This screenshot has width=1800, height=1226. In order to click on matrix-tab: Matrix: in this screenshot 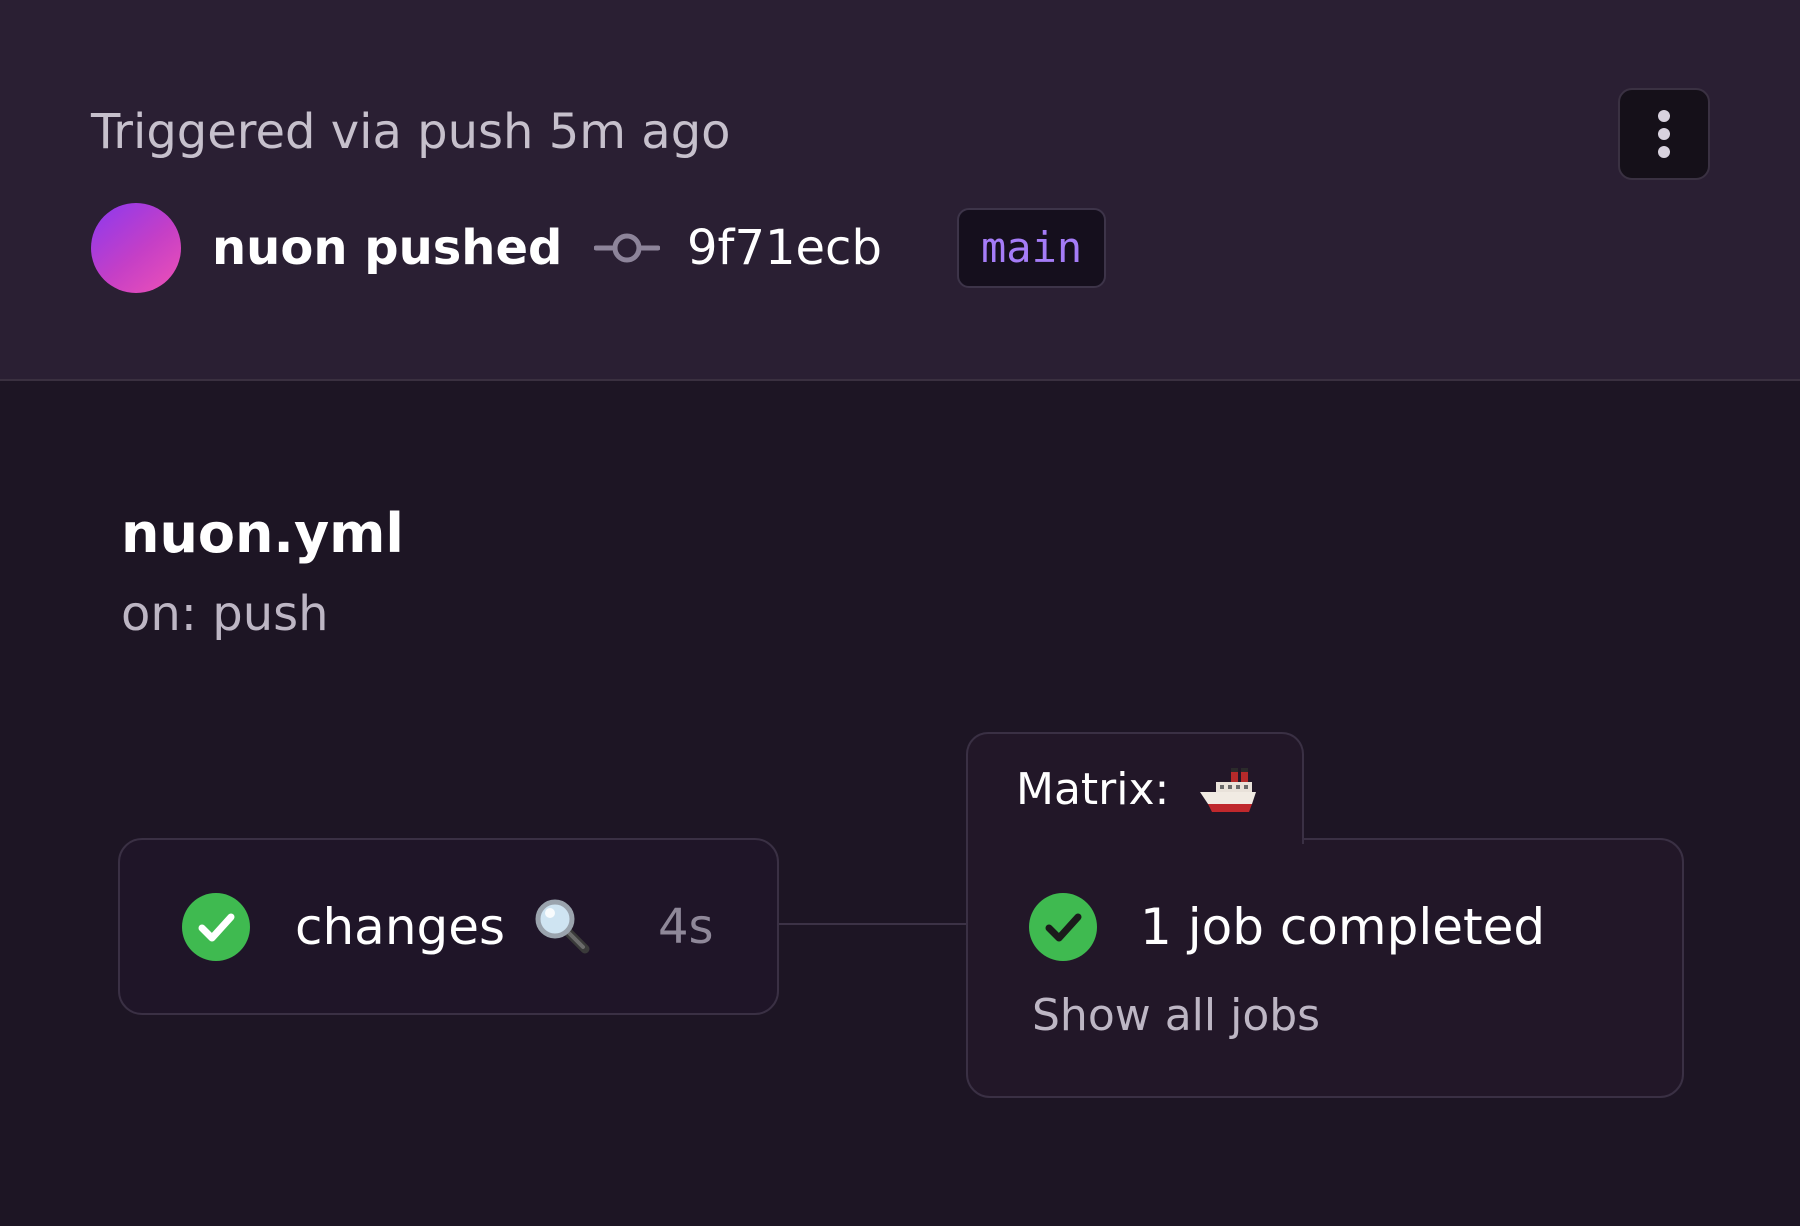, I will do `click(1135, 788)`.